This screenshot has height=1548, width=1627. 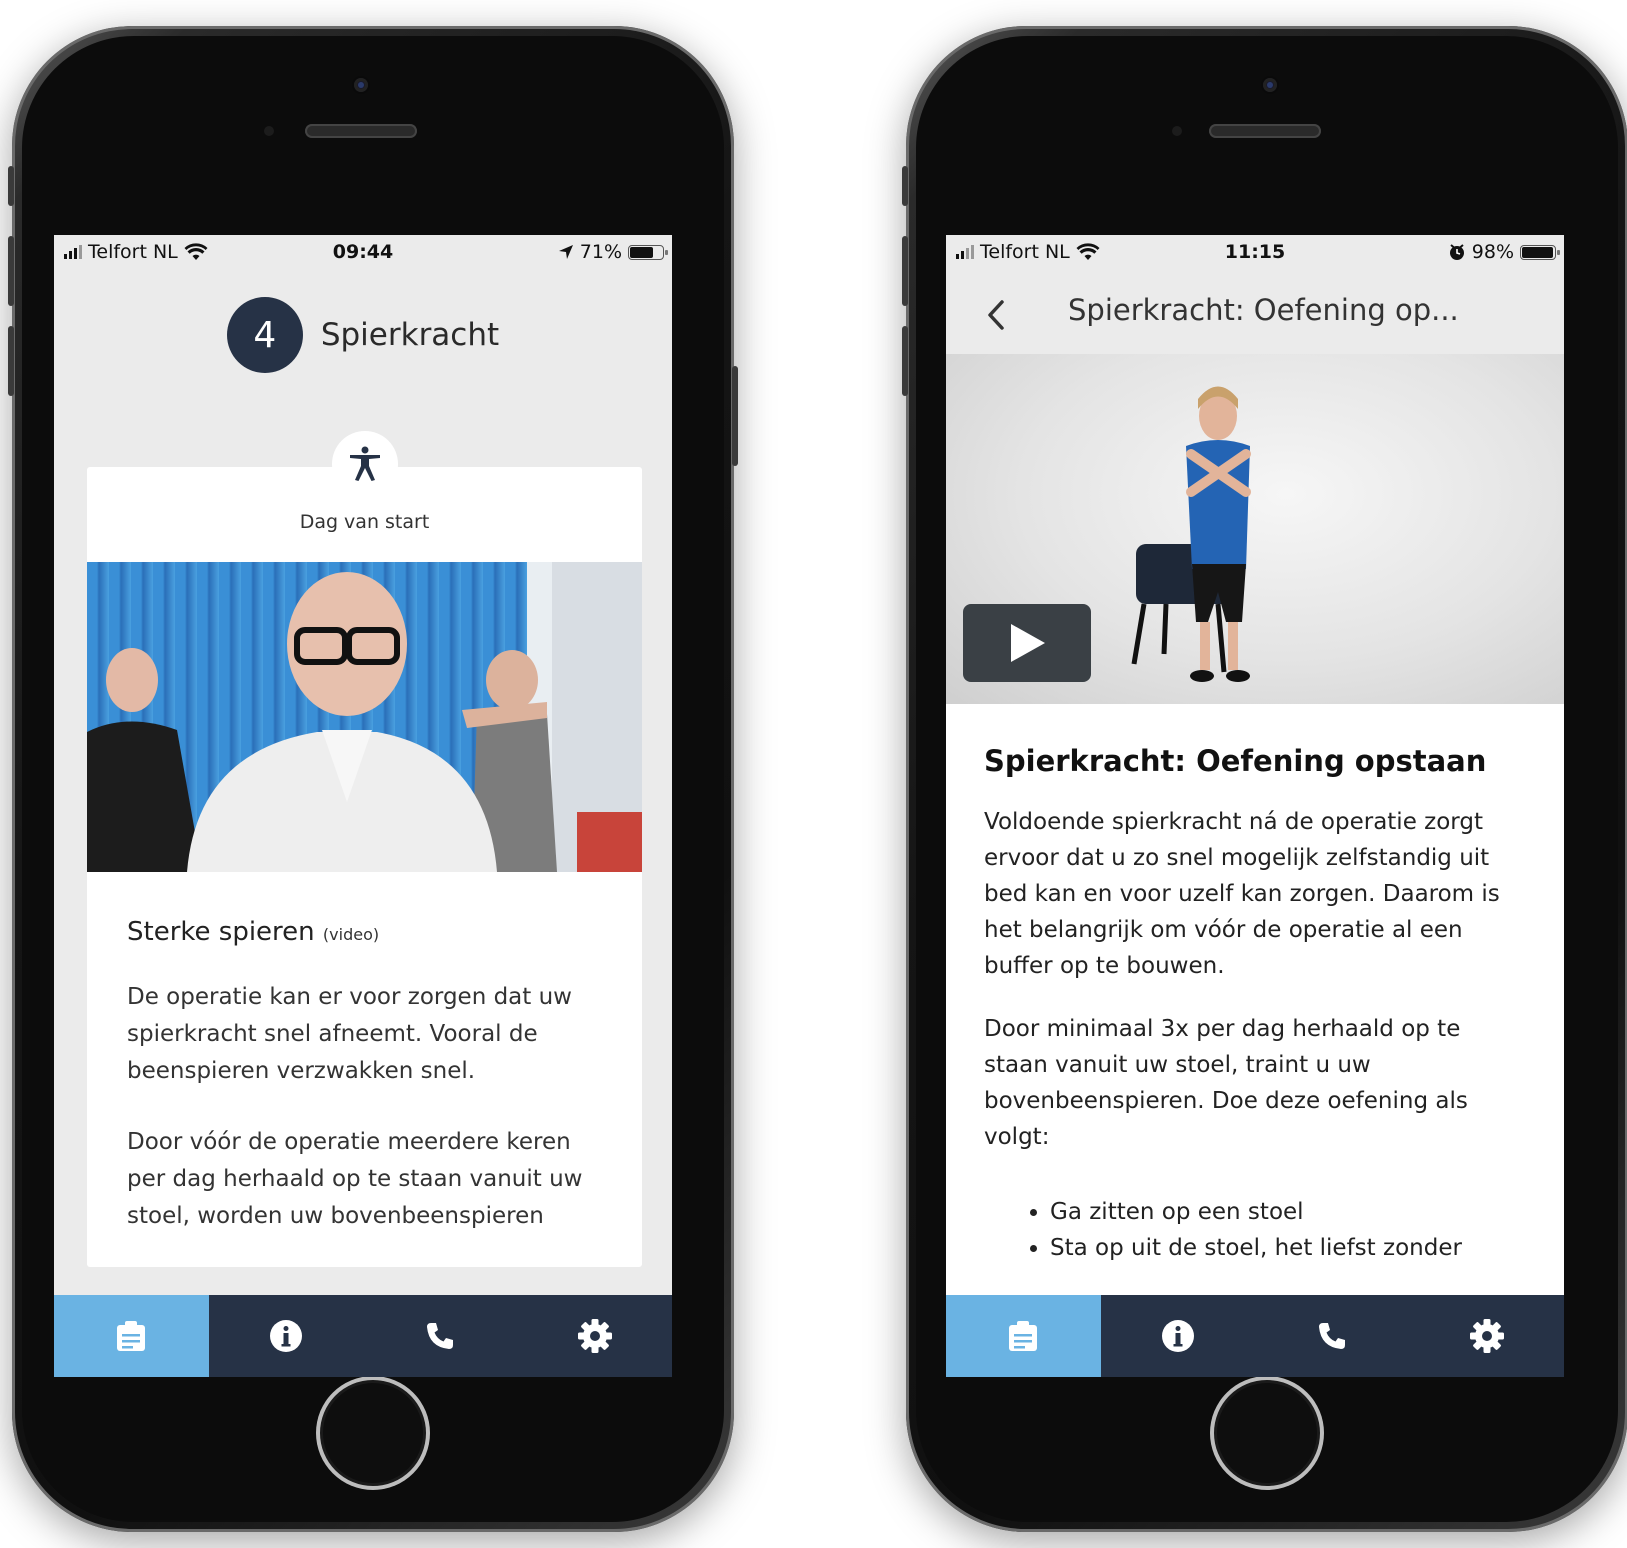 What do you see at coordinates (351, 934) in the screenshot?
I see `card-heading-note: (video)` at bounding box center [351, 934].